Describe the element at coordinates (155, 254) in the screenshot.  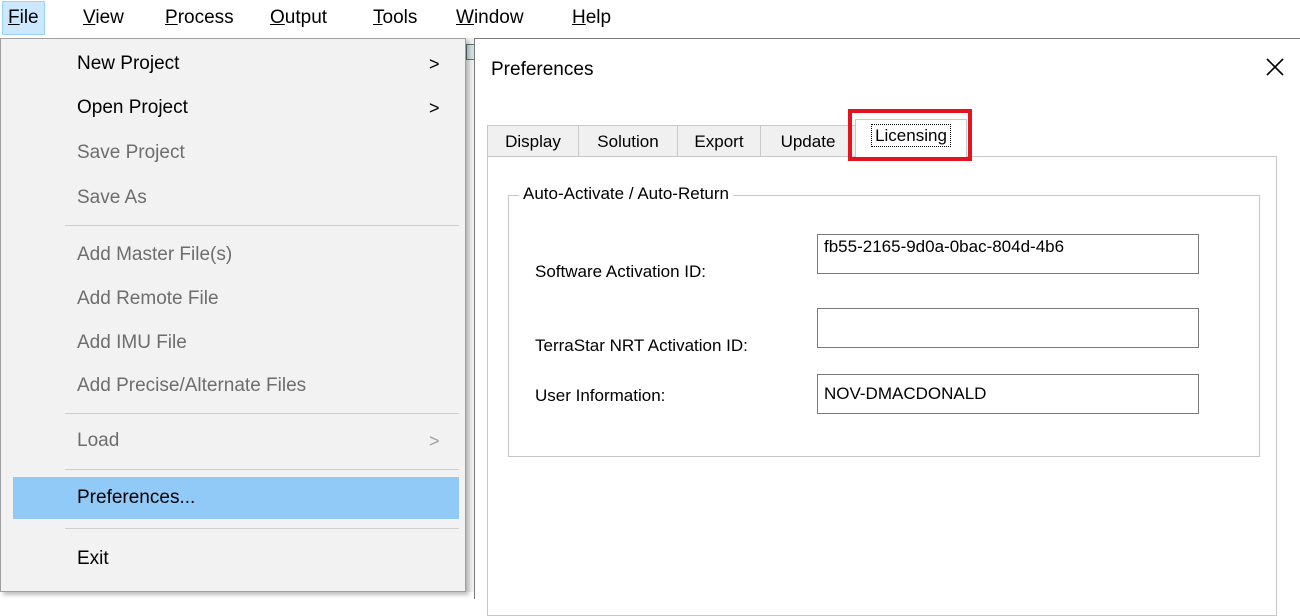
I see `menu-item-label: Add Master File(s)` at that location.